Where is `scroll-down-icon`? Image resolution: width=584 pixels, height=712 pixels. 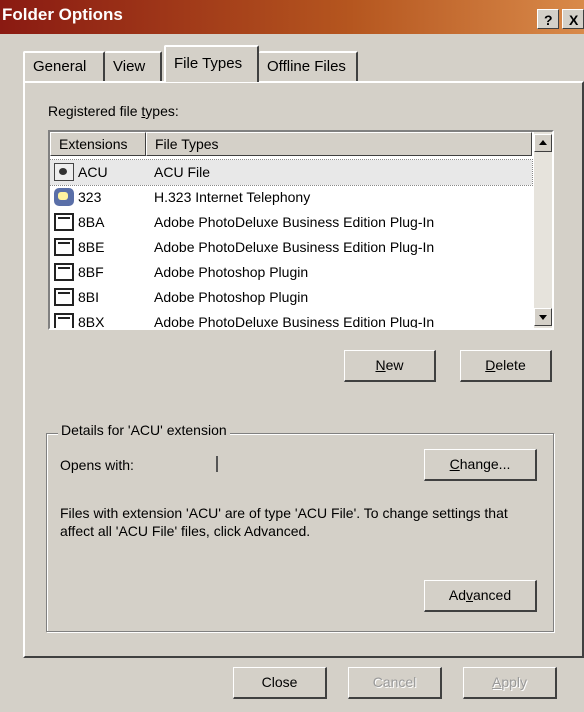
scroll-down-icon is located at coordinates (543, 317).